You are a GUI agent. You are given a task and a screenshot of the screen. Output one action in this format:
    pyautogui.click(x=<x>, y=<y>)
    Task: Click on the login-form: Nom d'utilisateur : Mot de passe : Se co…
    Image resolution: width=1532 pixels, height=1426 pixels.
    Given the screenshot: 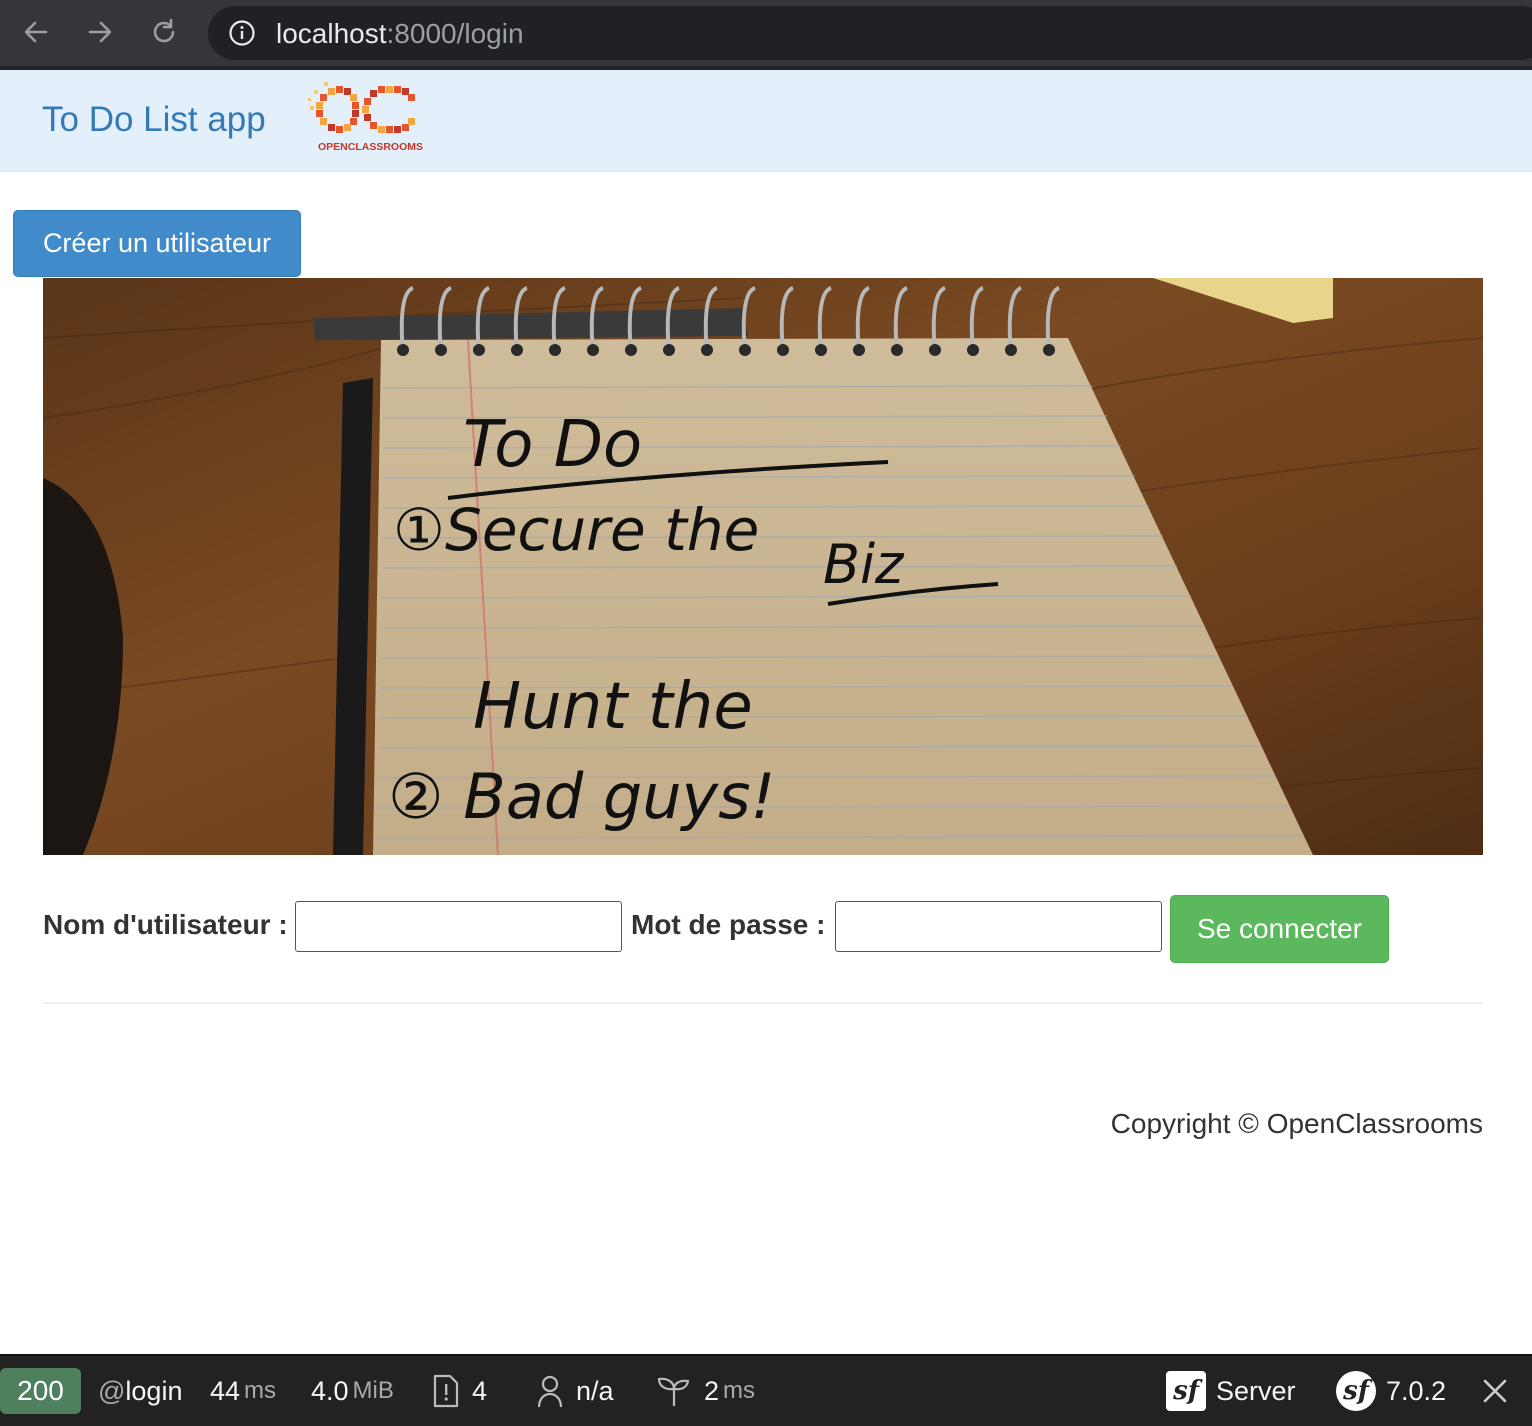 What is the action you would take?
    pyautogui.click(x=763, y=929)
    